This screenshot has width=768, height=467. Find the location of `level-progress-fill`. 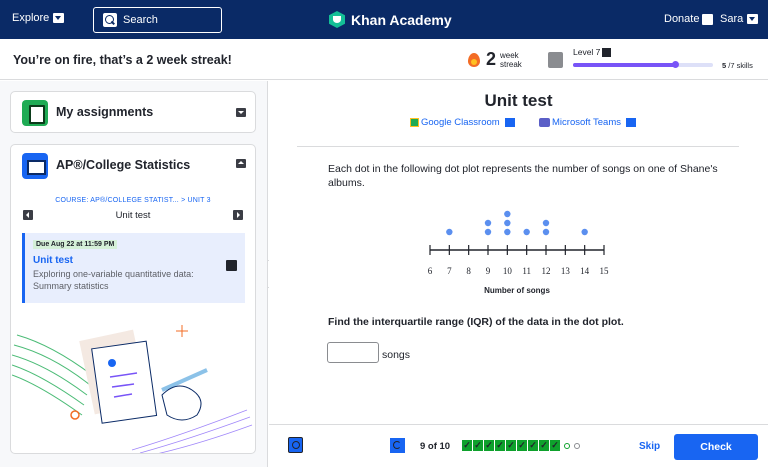

level-progress-fill is located at coordinates (624, 65).